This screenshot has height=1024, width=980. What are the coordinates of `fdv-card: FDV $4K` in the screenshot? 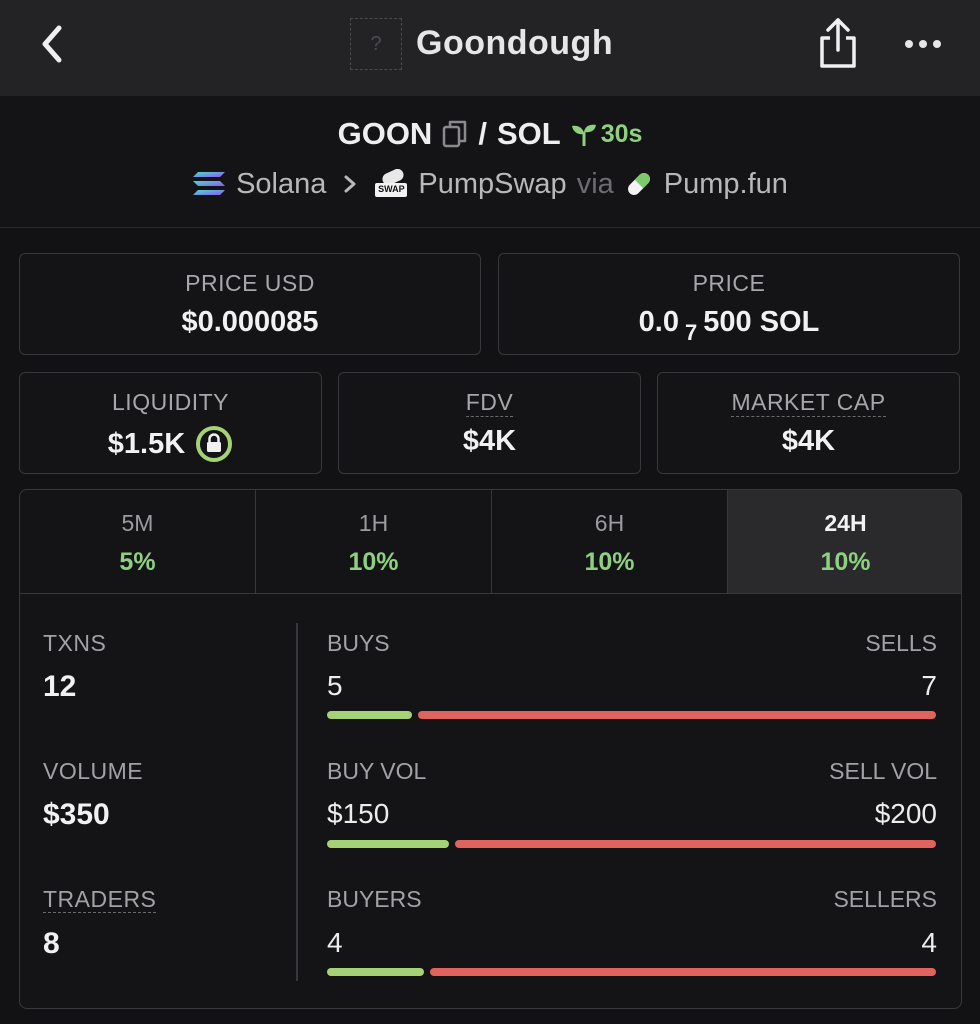 It's located at (489, 423).